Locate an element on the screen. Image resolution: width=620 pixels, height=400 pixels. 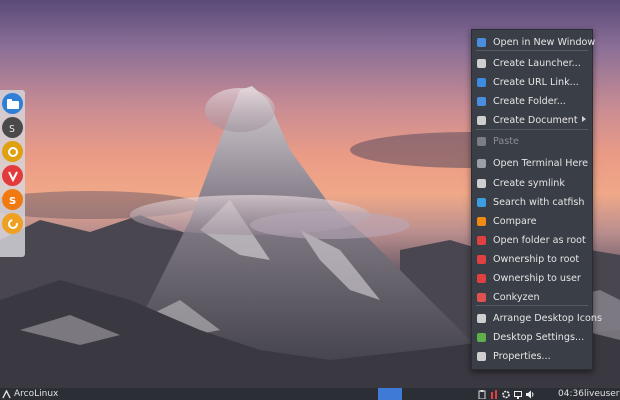
menu-item-create-document: Create Document is located at coordinates (532, 120).